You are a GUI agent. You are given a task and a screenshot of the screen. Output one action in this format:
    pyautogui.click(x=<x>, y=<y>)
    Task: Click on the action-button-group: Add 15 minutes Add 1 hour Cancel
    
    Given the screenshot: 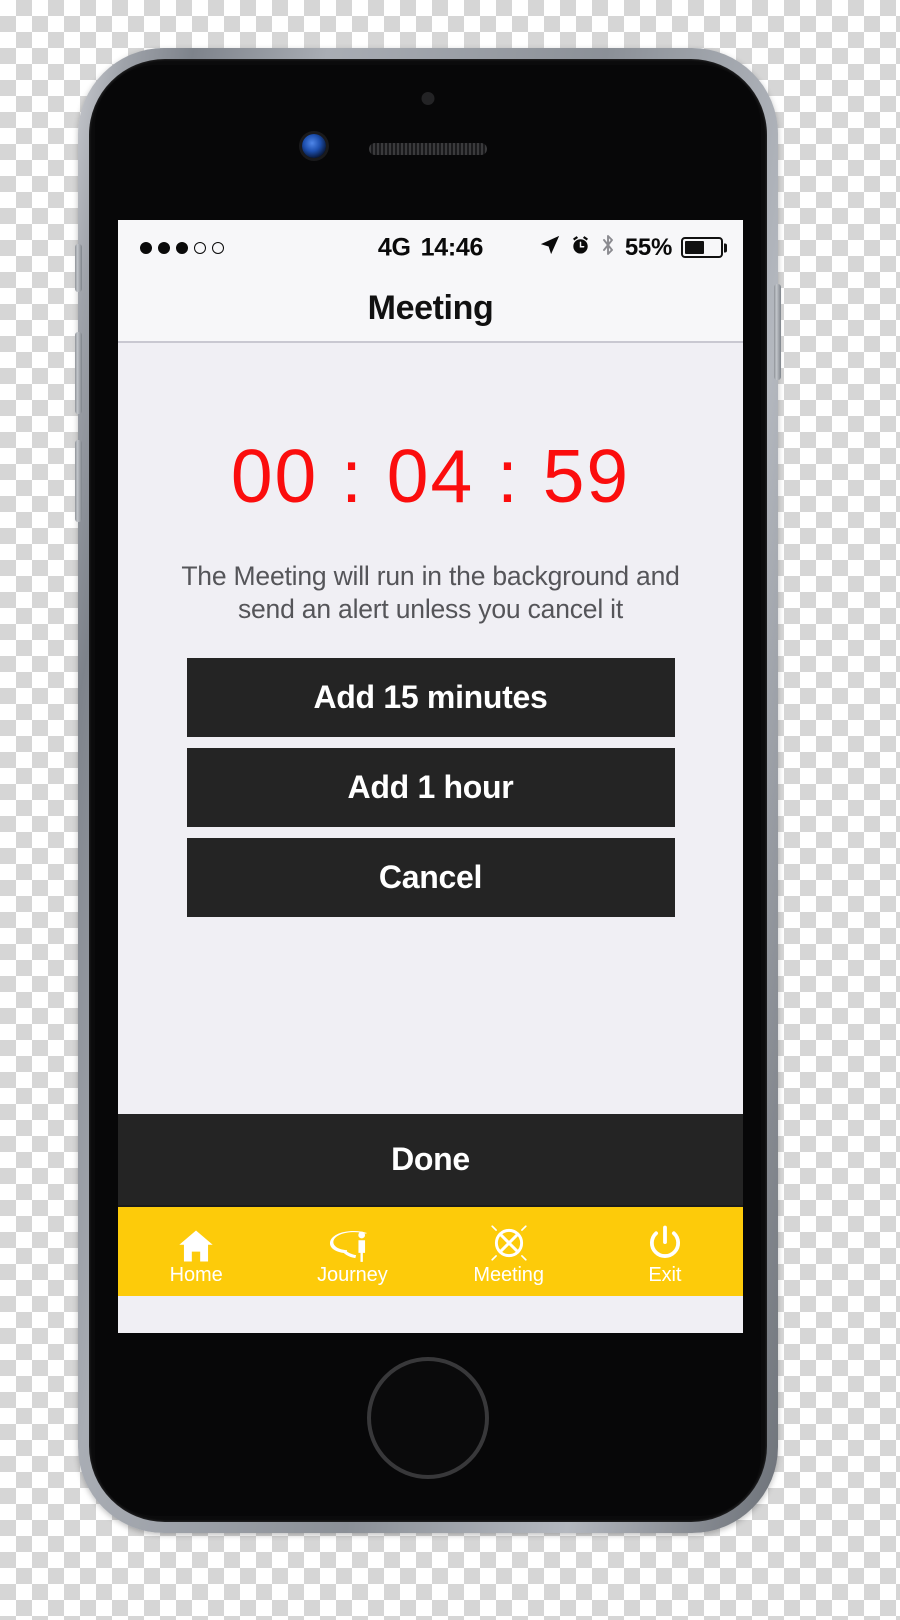 What is the action you would take?
    pyautogui.click(x=430, y=787)
    